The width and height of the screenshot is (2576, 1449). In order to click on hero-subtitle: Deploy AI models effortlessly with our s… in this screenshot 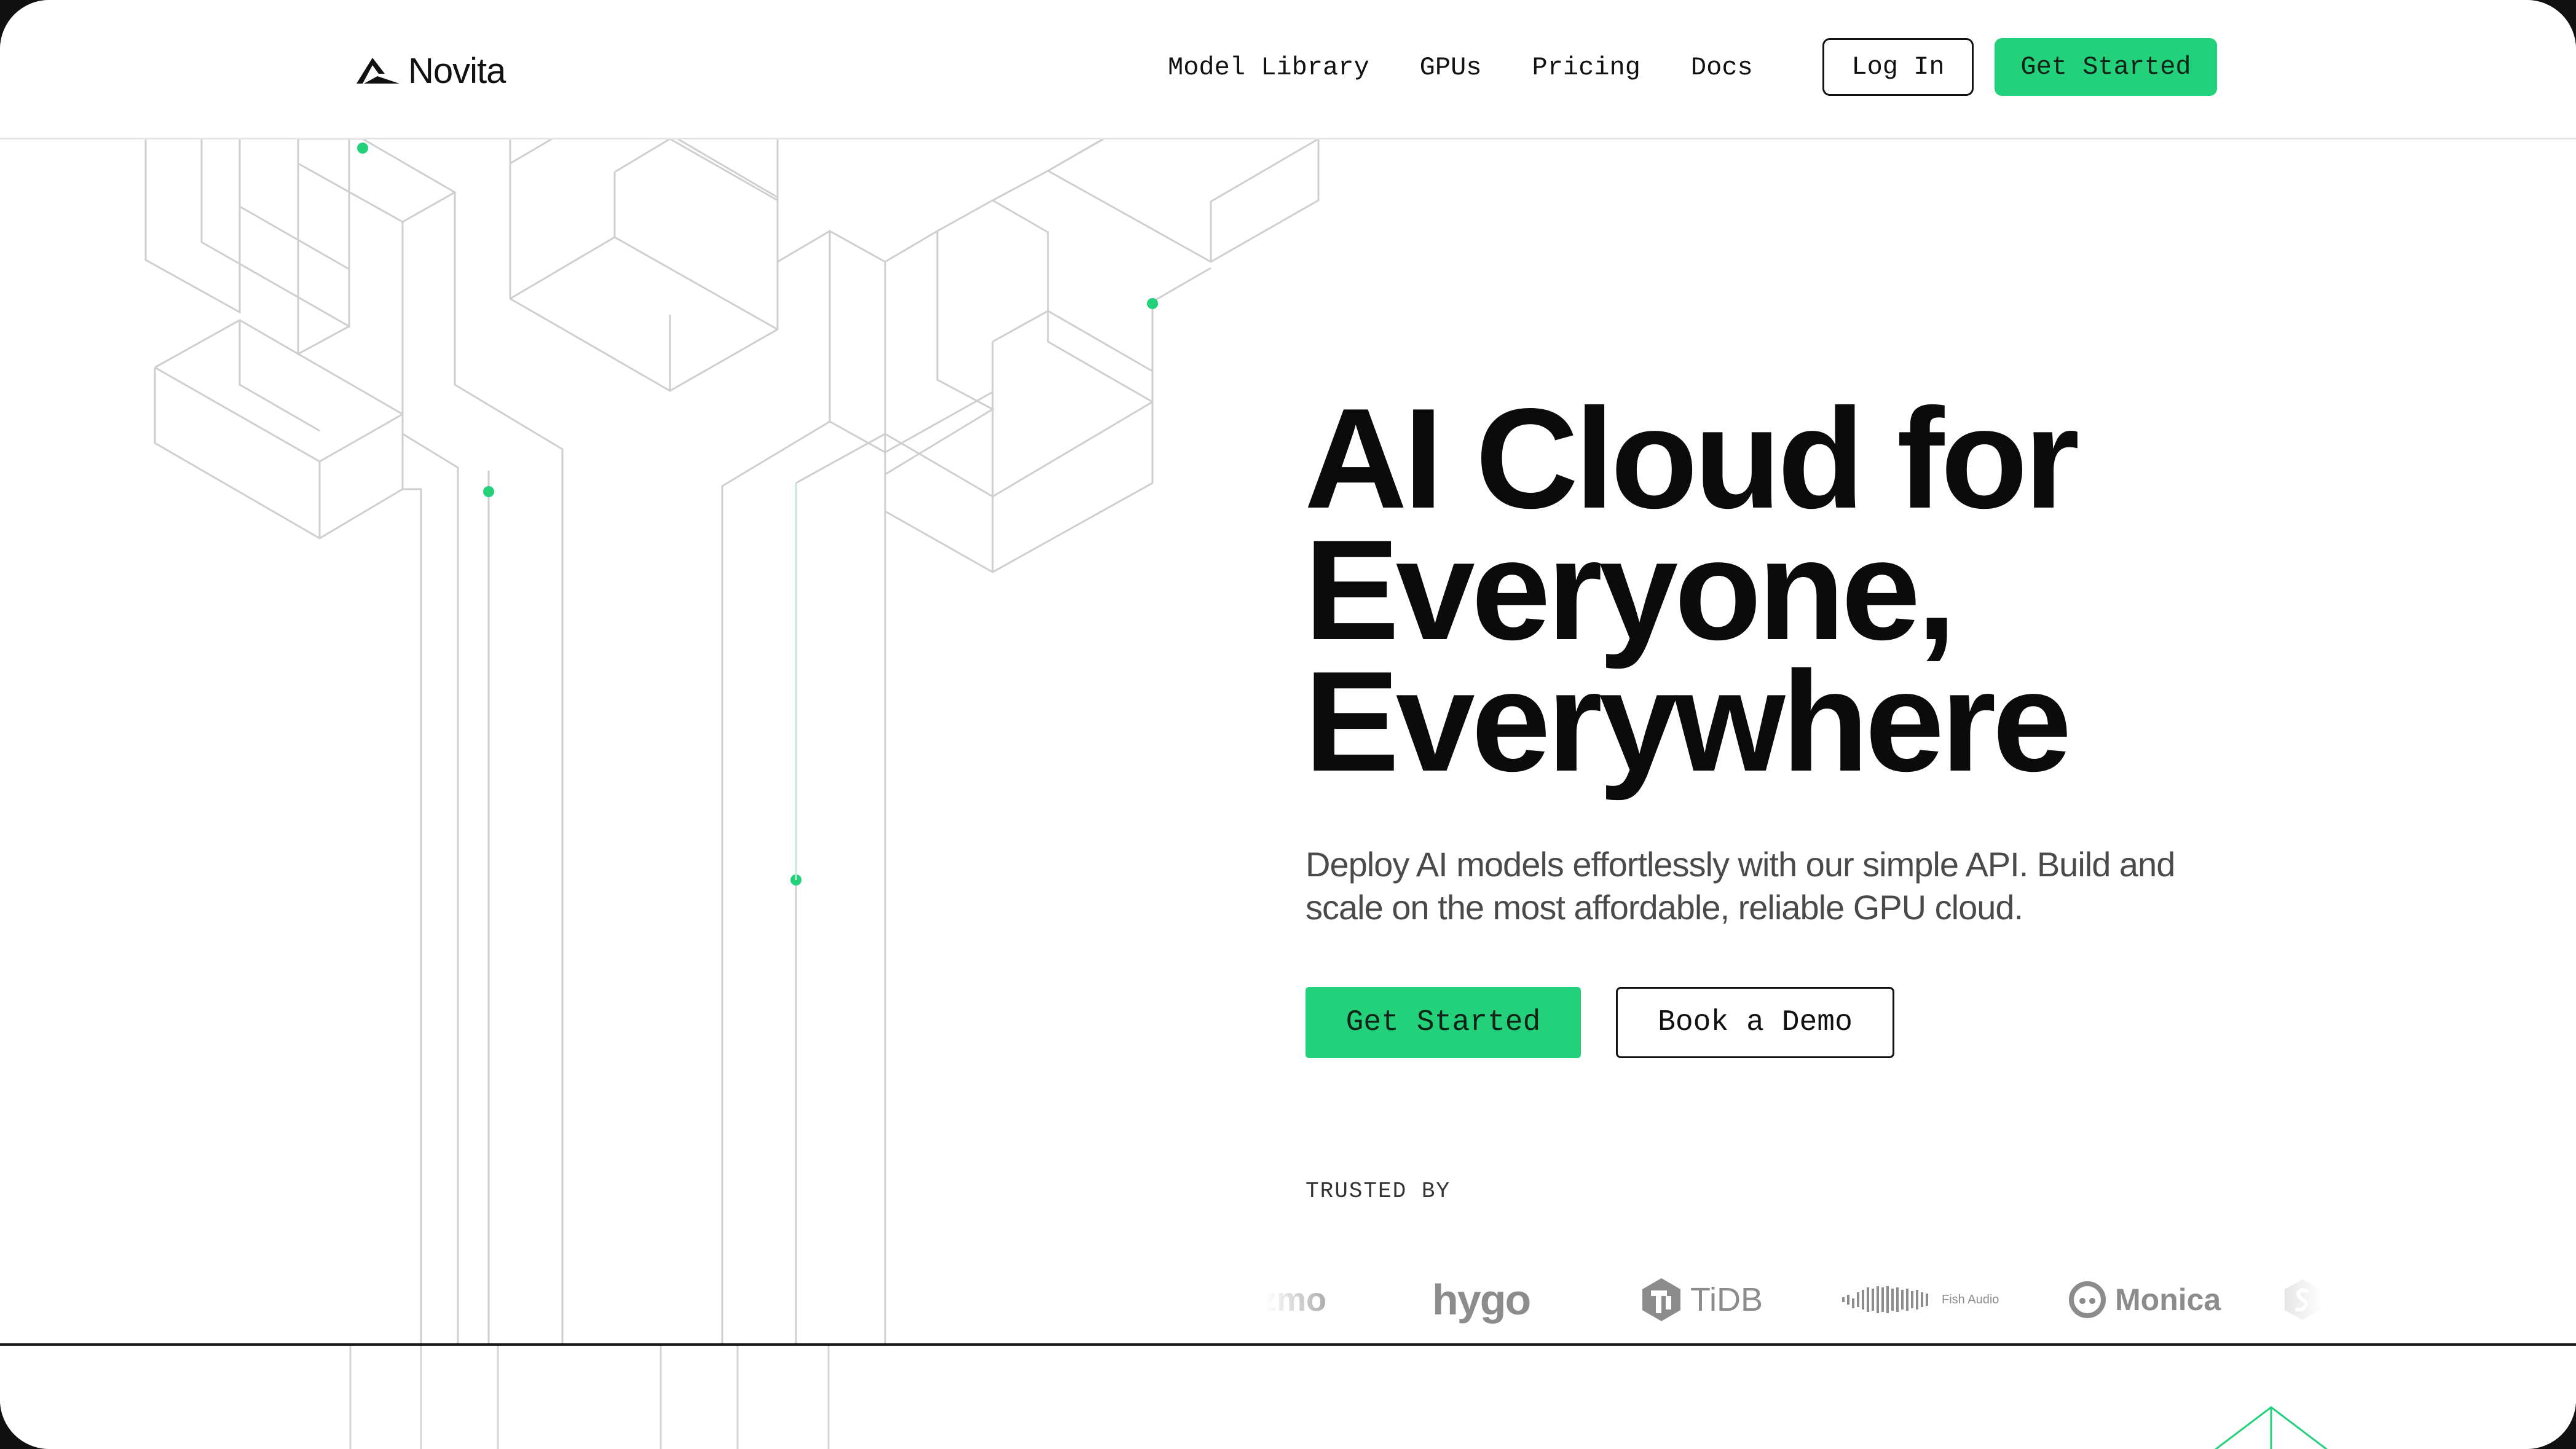, I will do `click(1741, 886)`.